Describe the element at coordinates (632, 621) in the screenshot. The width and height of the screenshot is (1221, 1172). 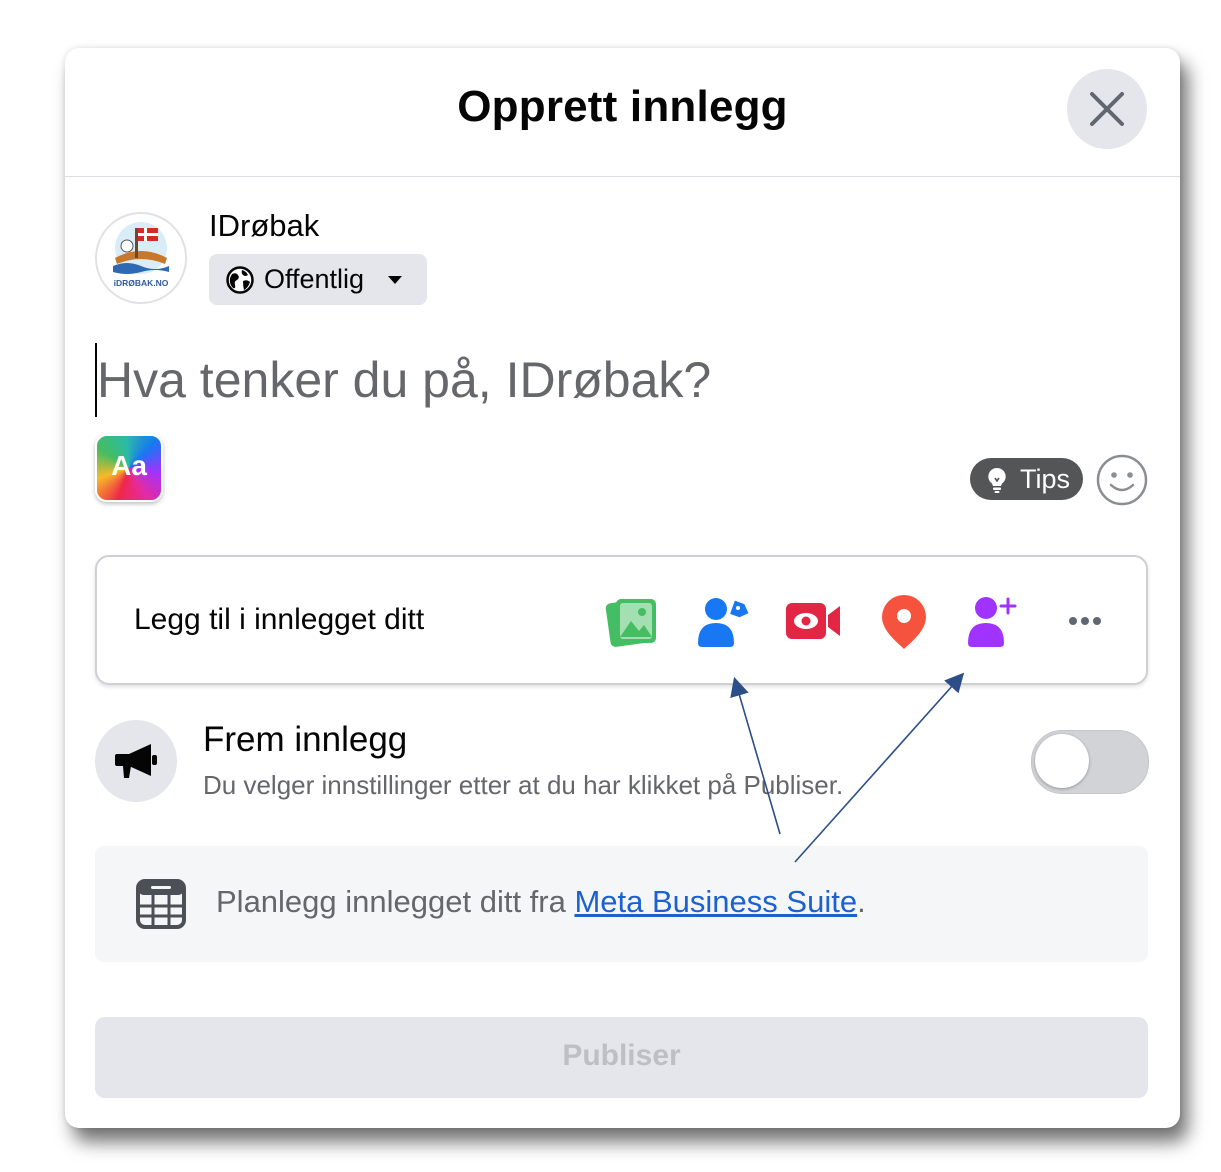
I see `photo-video-icon` at that location.